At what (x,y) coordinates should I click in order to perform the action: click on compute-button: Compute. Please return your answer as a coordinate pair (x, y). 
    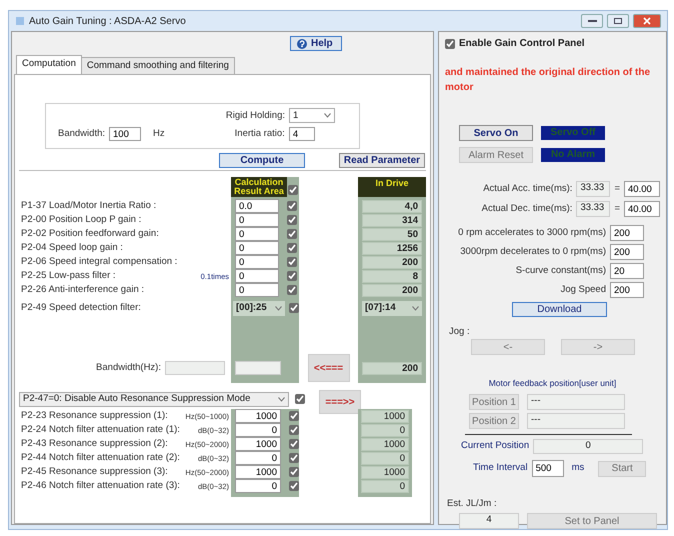
    Looking at the image, I should click on (262, 160).